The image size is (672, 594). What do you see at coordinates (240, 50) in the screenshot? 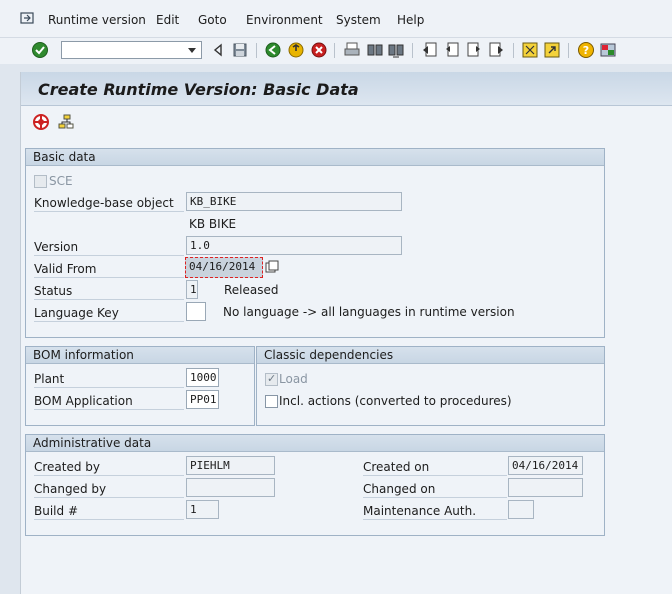
I see `save-icon` at bounding box center [240, 50].